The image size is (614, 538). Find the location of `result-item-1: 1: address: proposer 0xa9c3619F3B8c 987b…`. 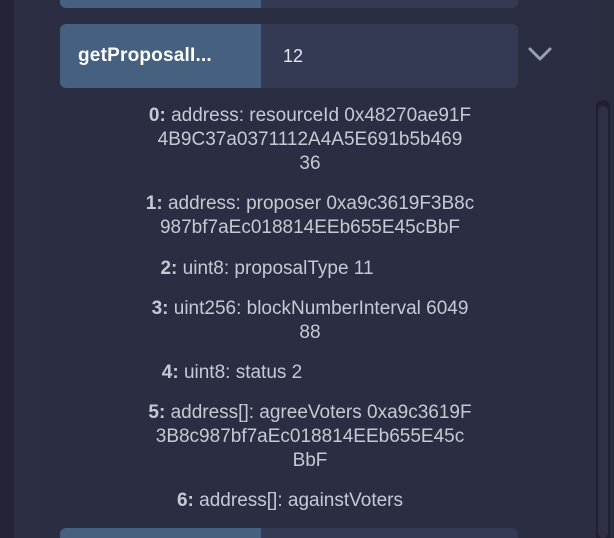

result-item-1: 1: address: proposer 0xa9c3619F3B8c 987b… is located at coordinates (310, 216).